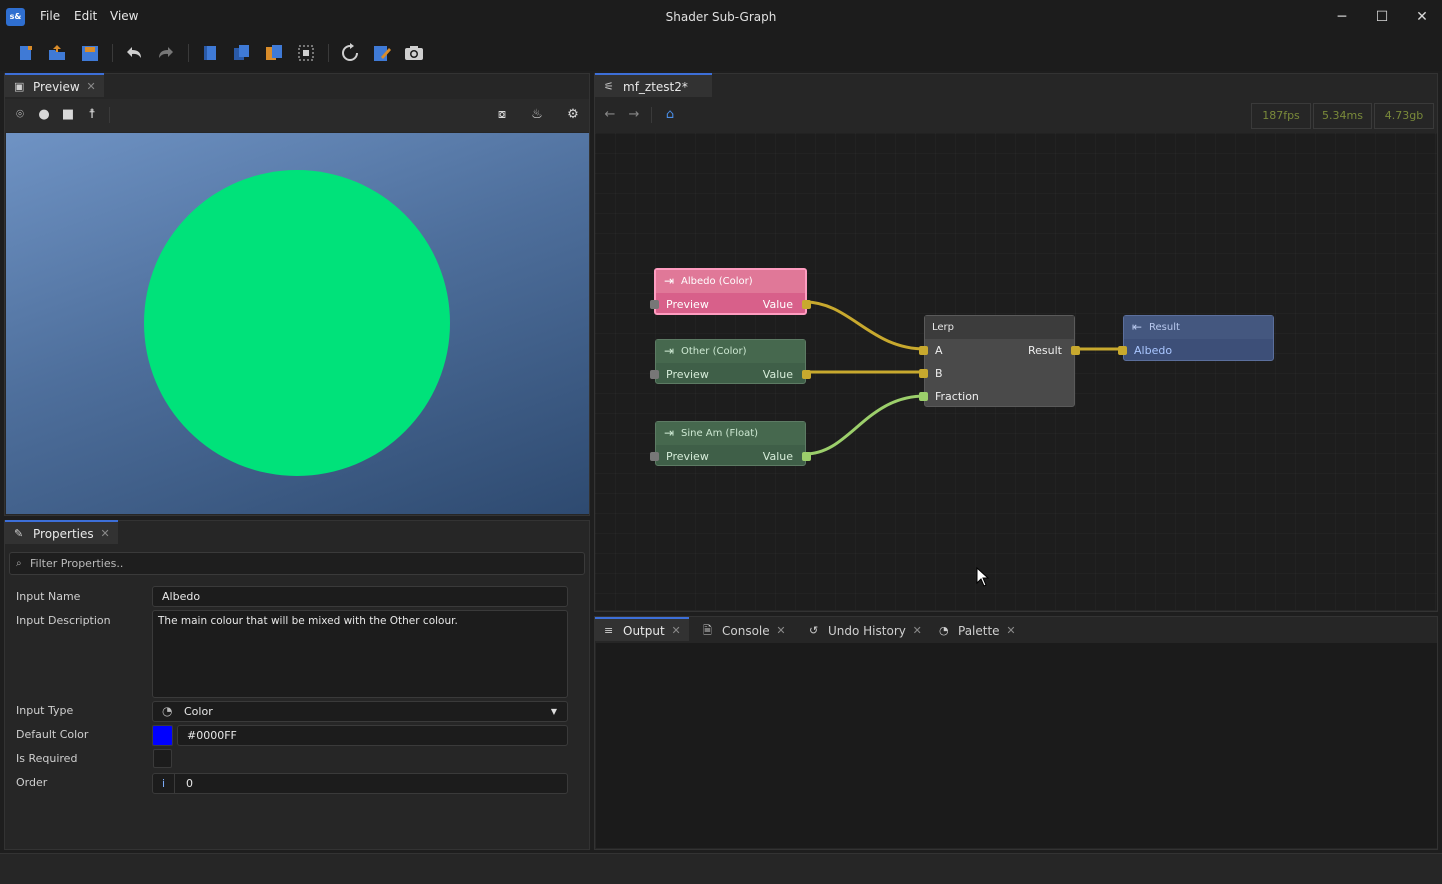  Describe the element at coordinates (297, 563) in the screenshot. I see `filter-properties-input: ⌕ Filter Properties..` at that location.